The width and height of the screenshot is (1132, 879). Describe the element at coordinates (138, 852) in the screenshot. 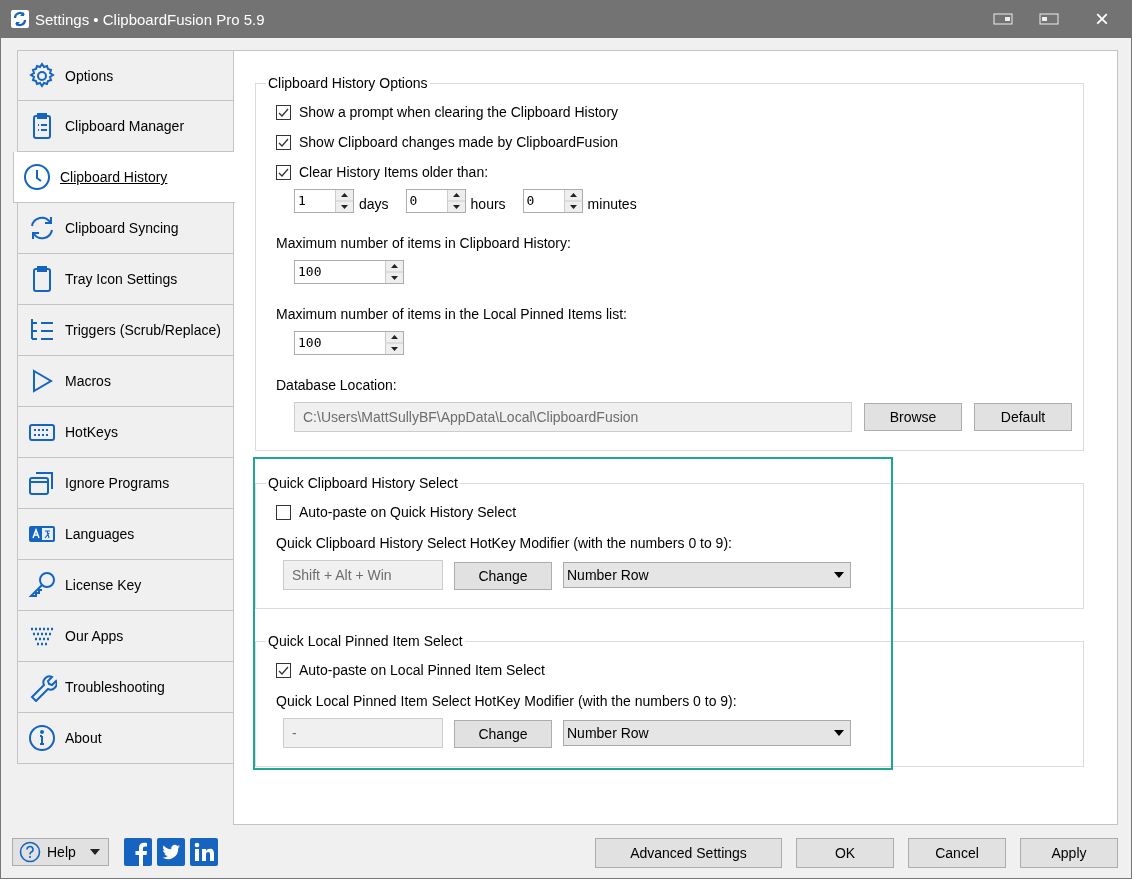

I see `facebook-icon` at that location.